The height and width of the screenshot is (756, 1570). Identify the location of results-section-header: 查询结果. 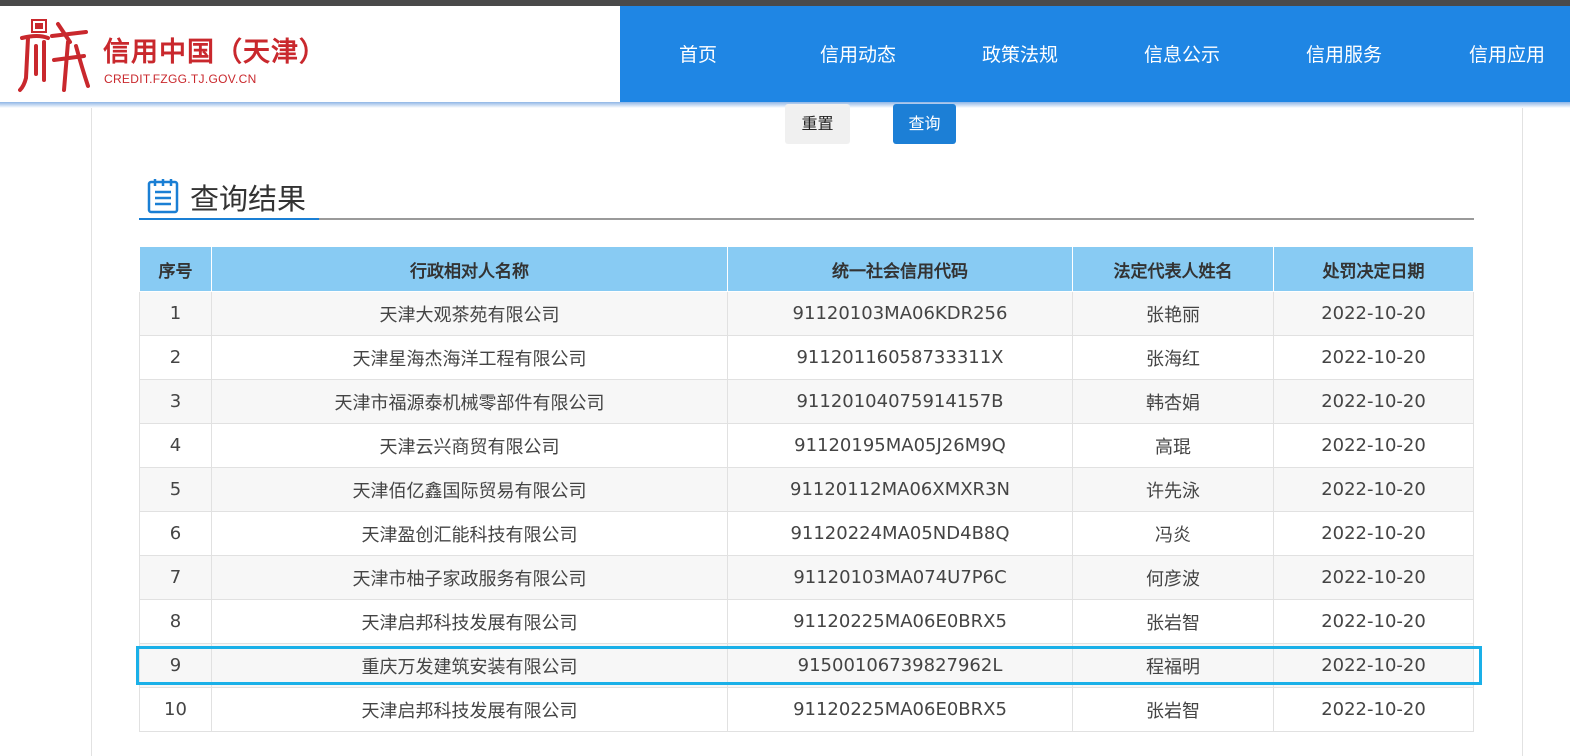
(806, 196).